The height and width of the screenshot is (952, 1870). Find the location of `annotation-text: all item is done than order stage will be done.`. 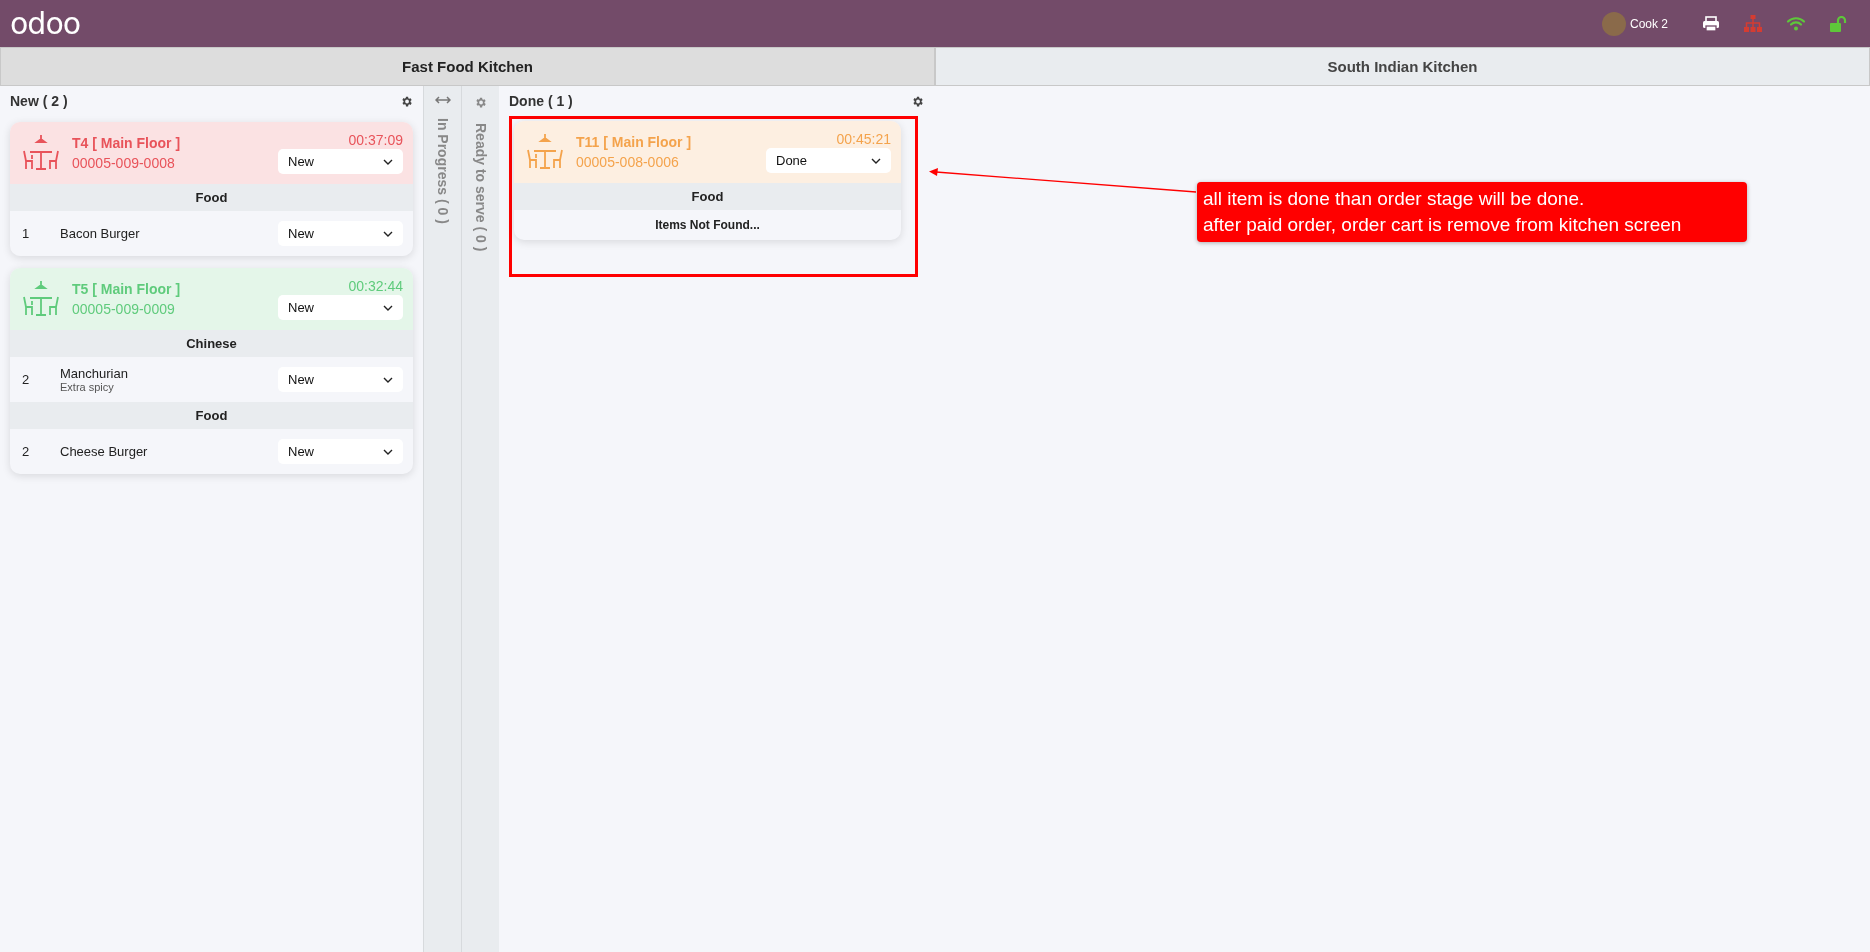

annotation-text: all item is done than order stage will be done. is located at coordinates (1394, 199).